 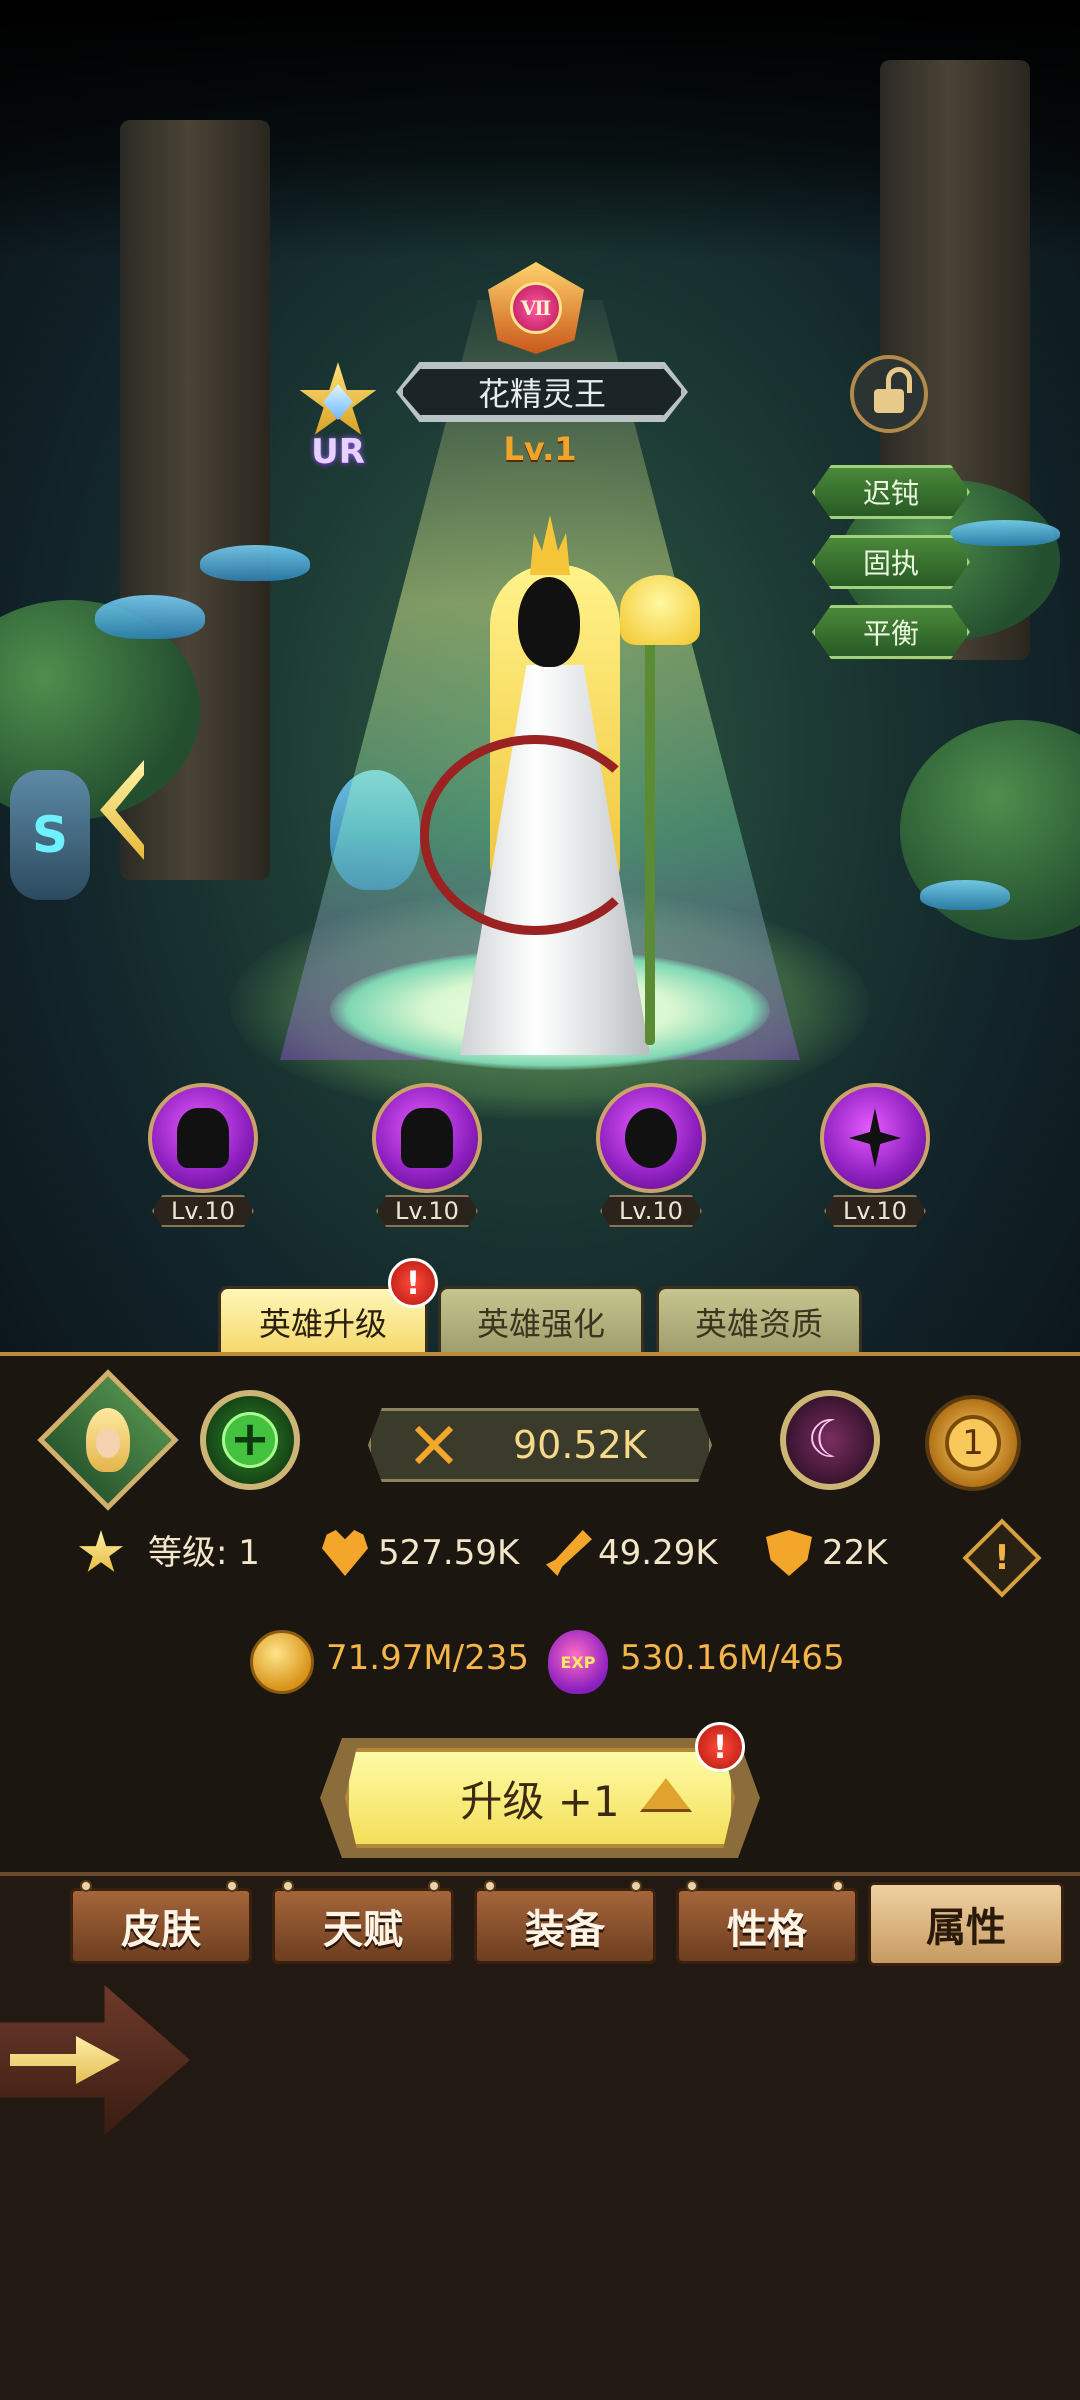 What do you see at coordinates (660, 610) in the screenshot?
I see `hero-flower` at bounding box center [660, 610].